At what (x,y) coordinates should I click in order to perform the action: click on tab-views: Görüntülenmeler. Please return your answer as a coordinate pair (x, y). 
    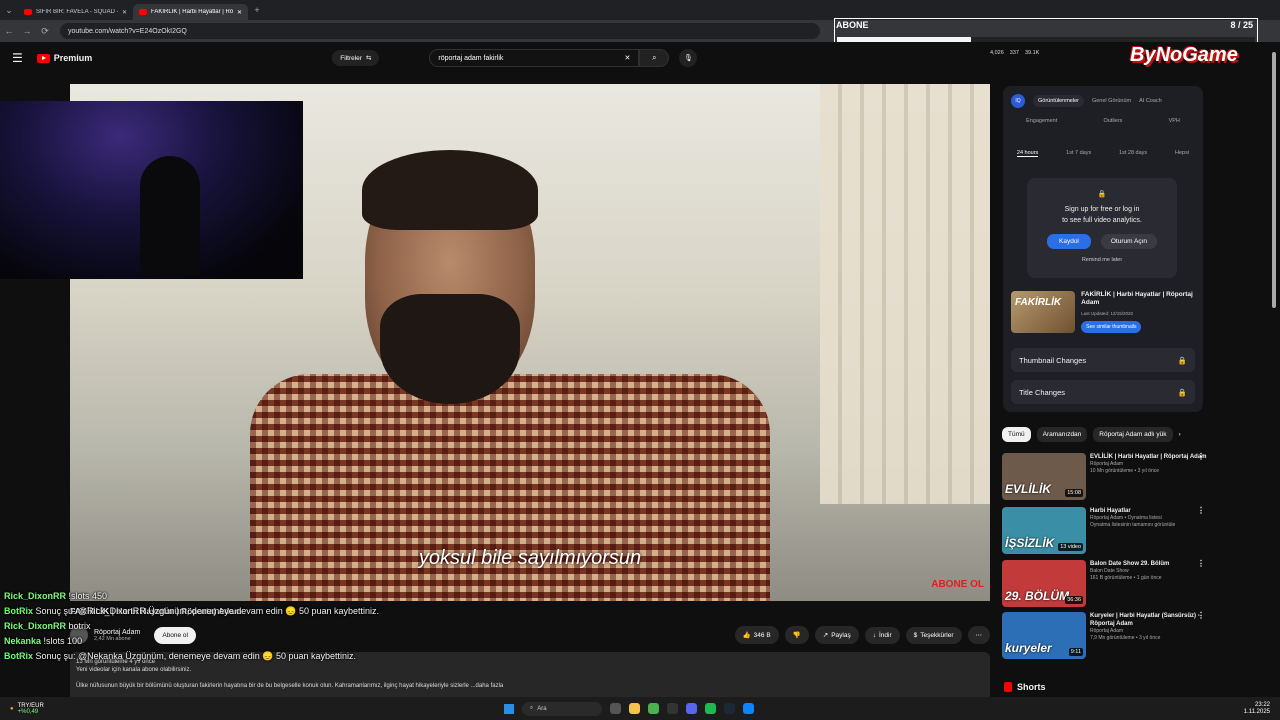
    Looking at the image, I should click on (1058, 101).